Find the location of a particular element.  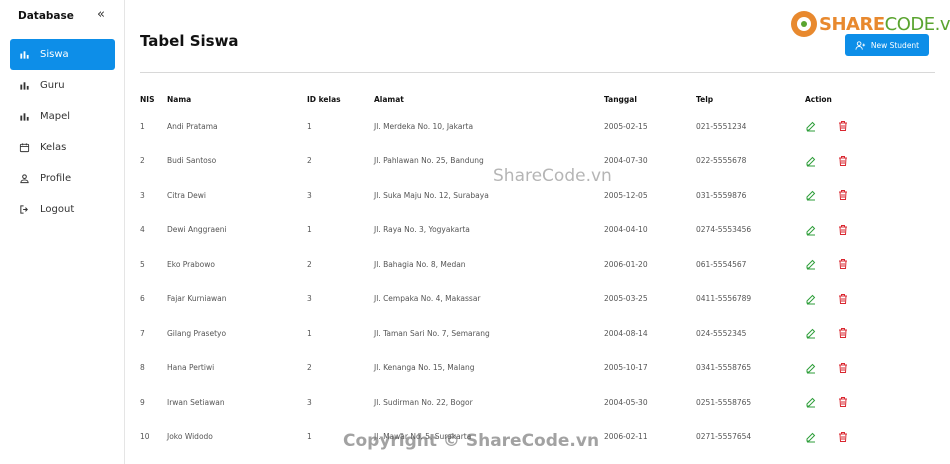

header-alamat: Alamat is located at coordinates (389, 99).